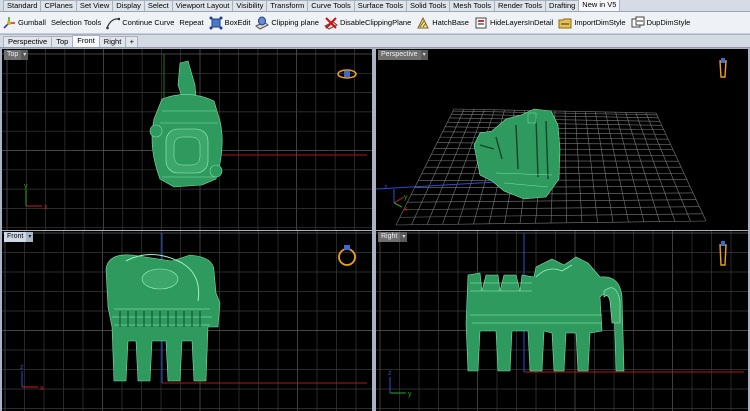 The width and height of the screenshot is (750, 411). What do you see at coordinates (158, 5) in the screenshot?
I see `tab-select: Select` at bounding box center [158, 5].